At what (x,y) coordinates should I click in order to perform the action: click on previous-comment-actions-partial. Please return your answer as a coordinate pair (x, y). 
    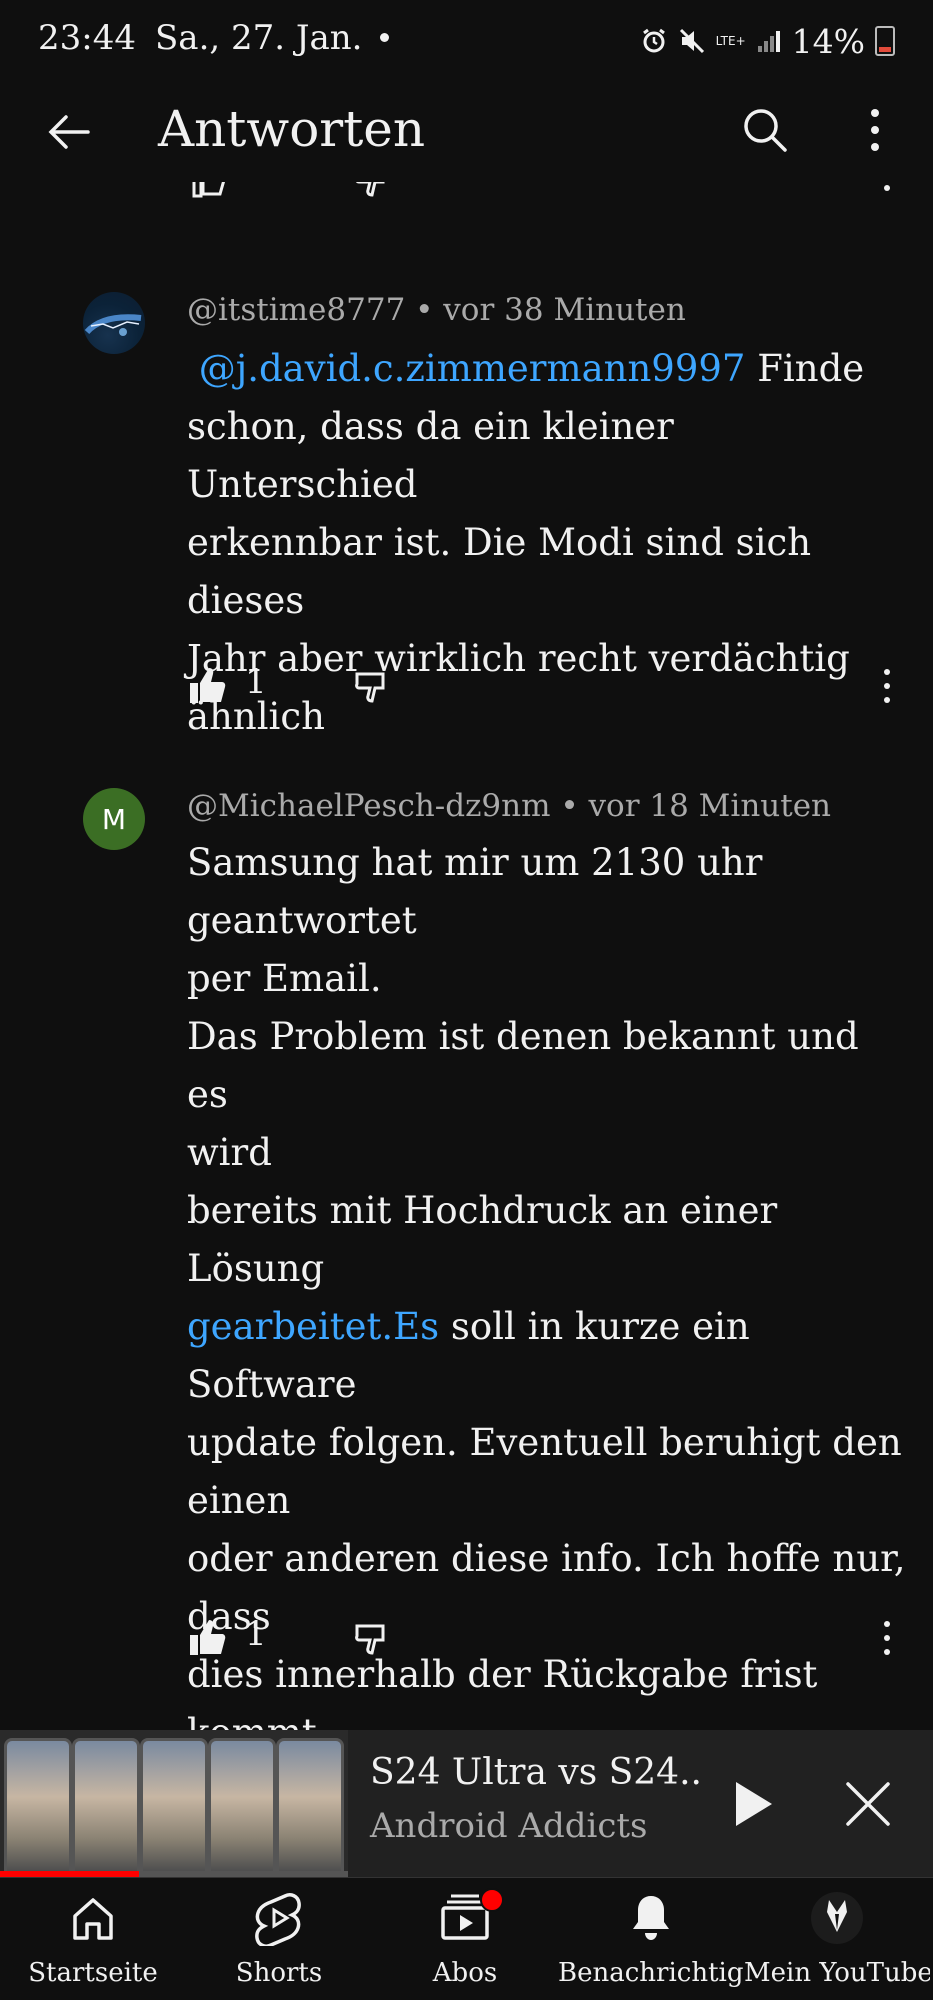
    Looking at the image, I should click on (466, 197).